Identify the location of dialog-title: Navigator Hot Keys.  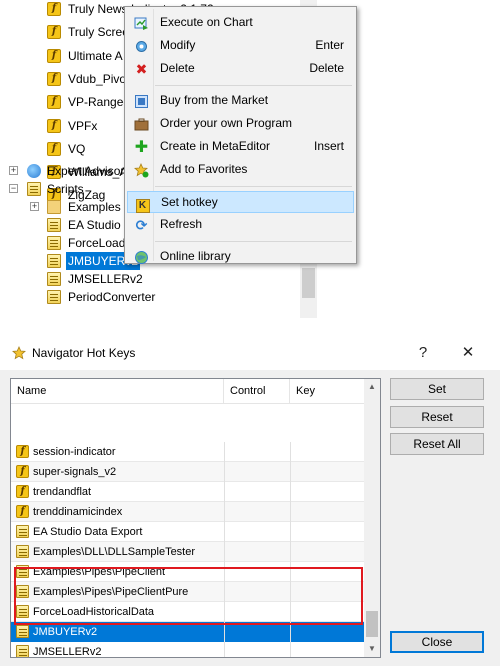
(84, 353).